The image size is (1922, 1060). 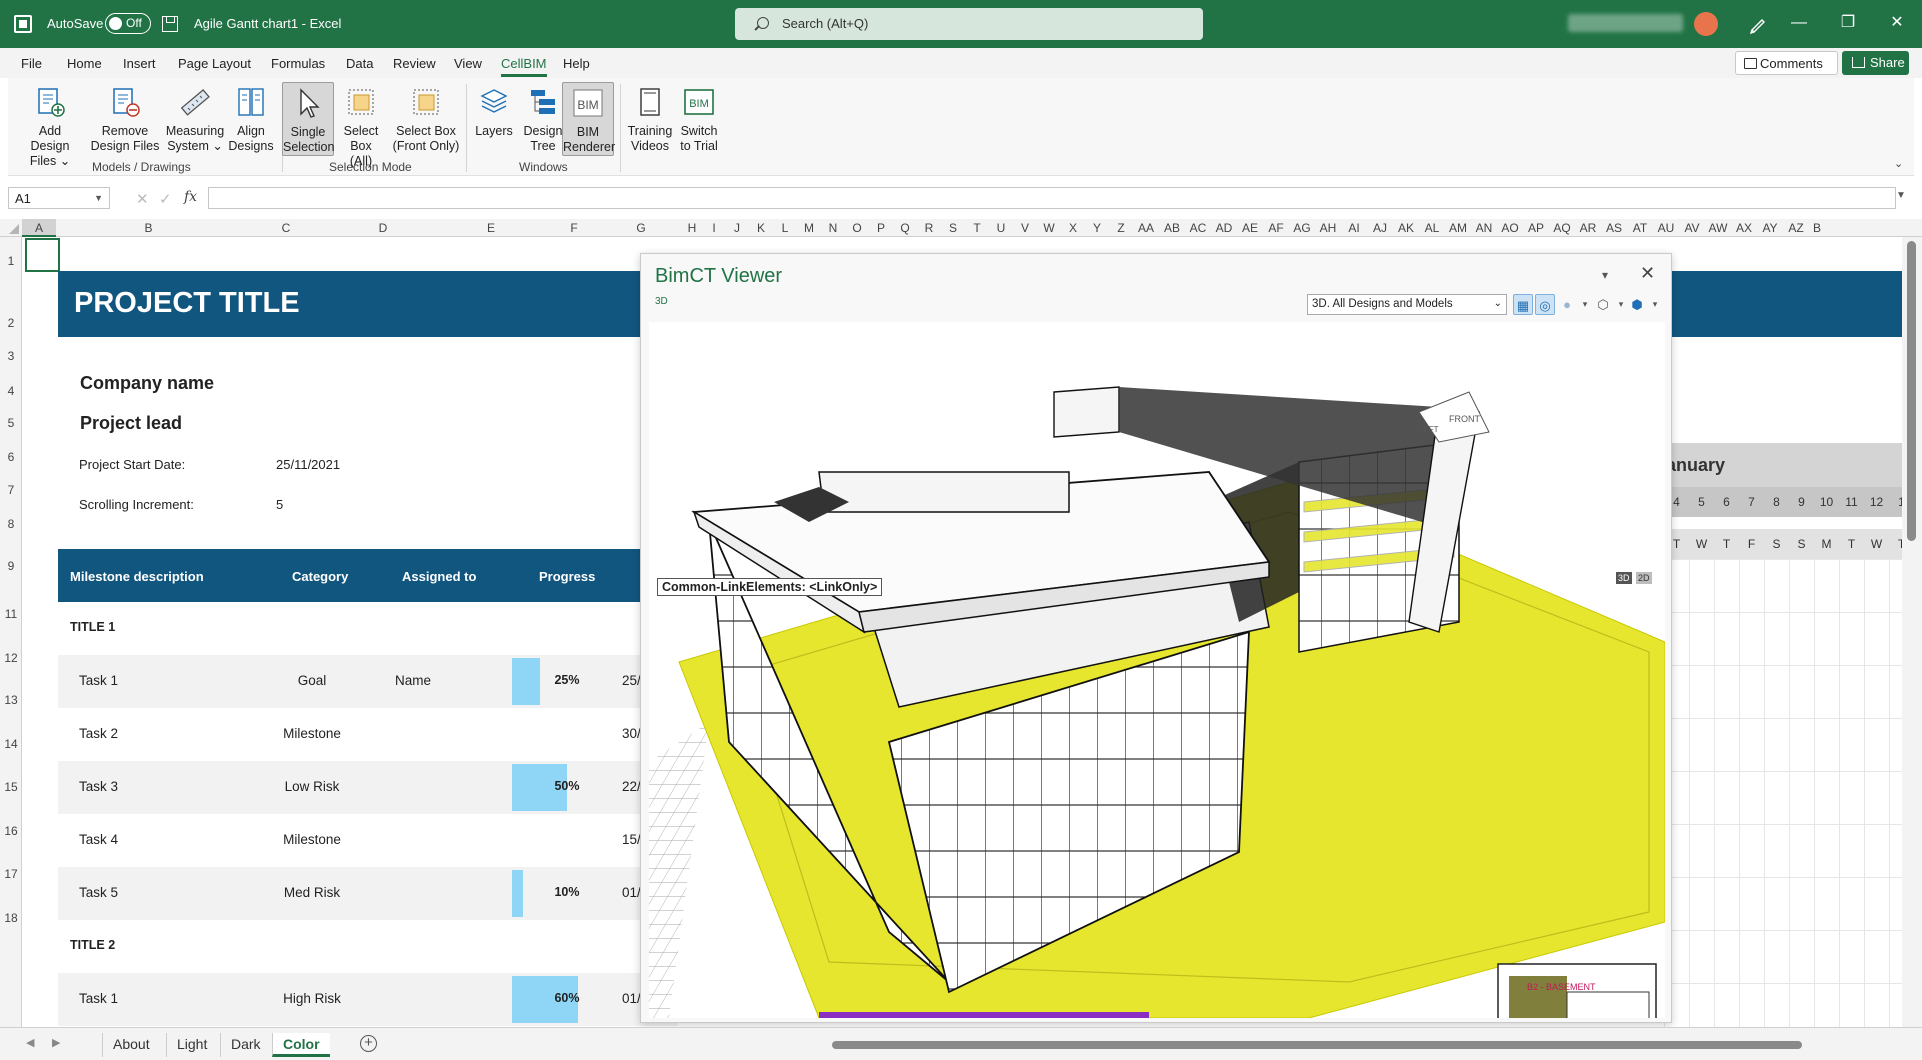 What do you see at coordinates (98, 839) in the screenshot?
I see `task-description: Task 4` at bounding box center [98, 839].